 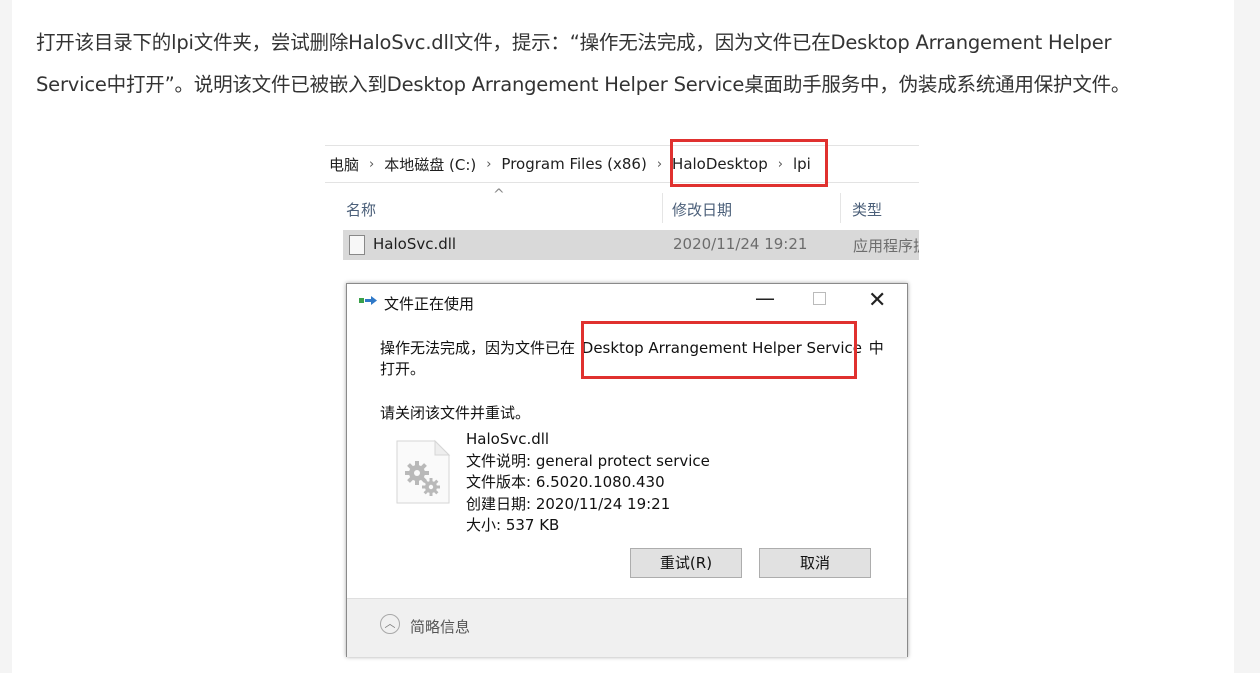 What do you see at coordinates (573, 164) in the screenshot?
I see `breadcrumb-program-files: Program Files (x86)` at bounding box center [573, 164].